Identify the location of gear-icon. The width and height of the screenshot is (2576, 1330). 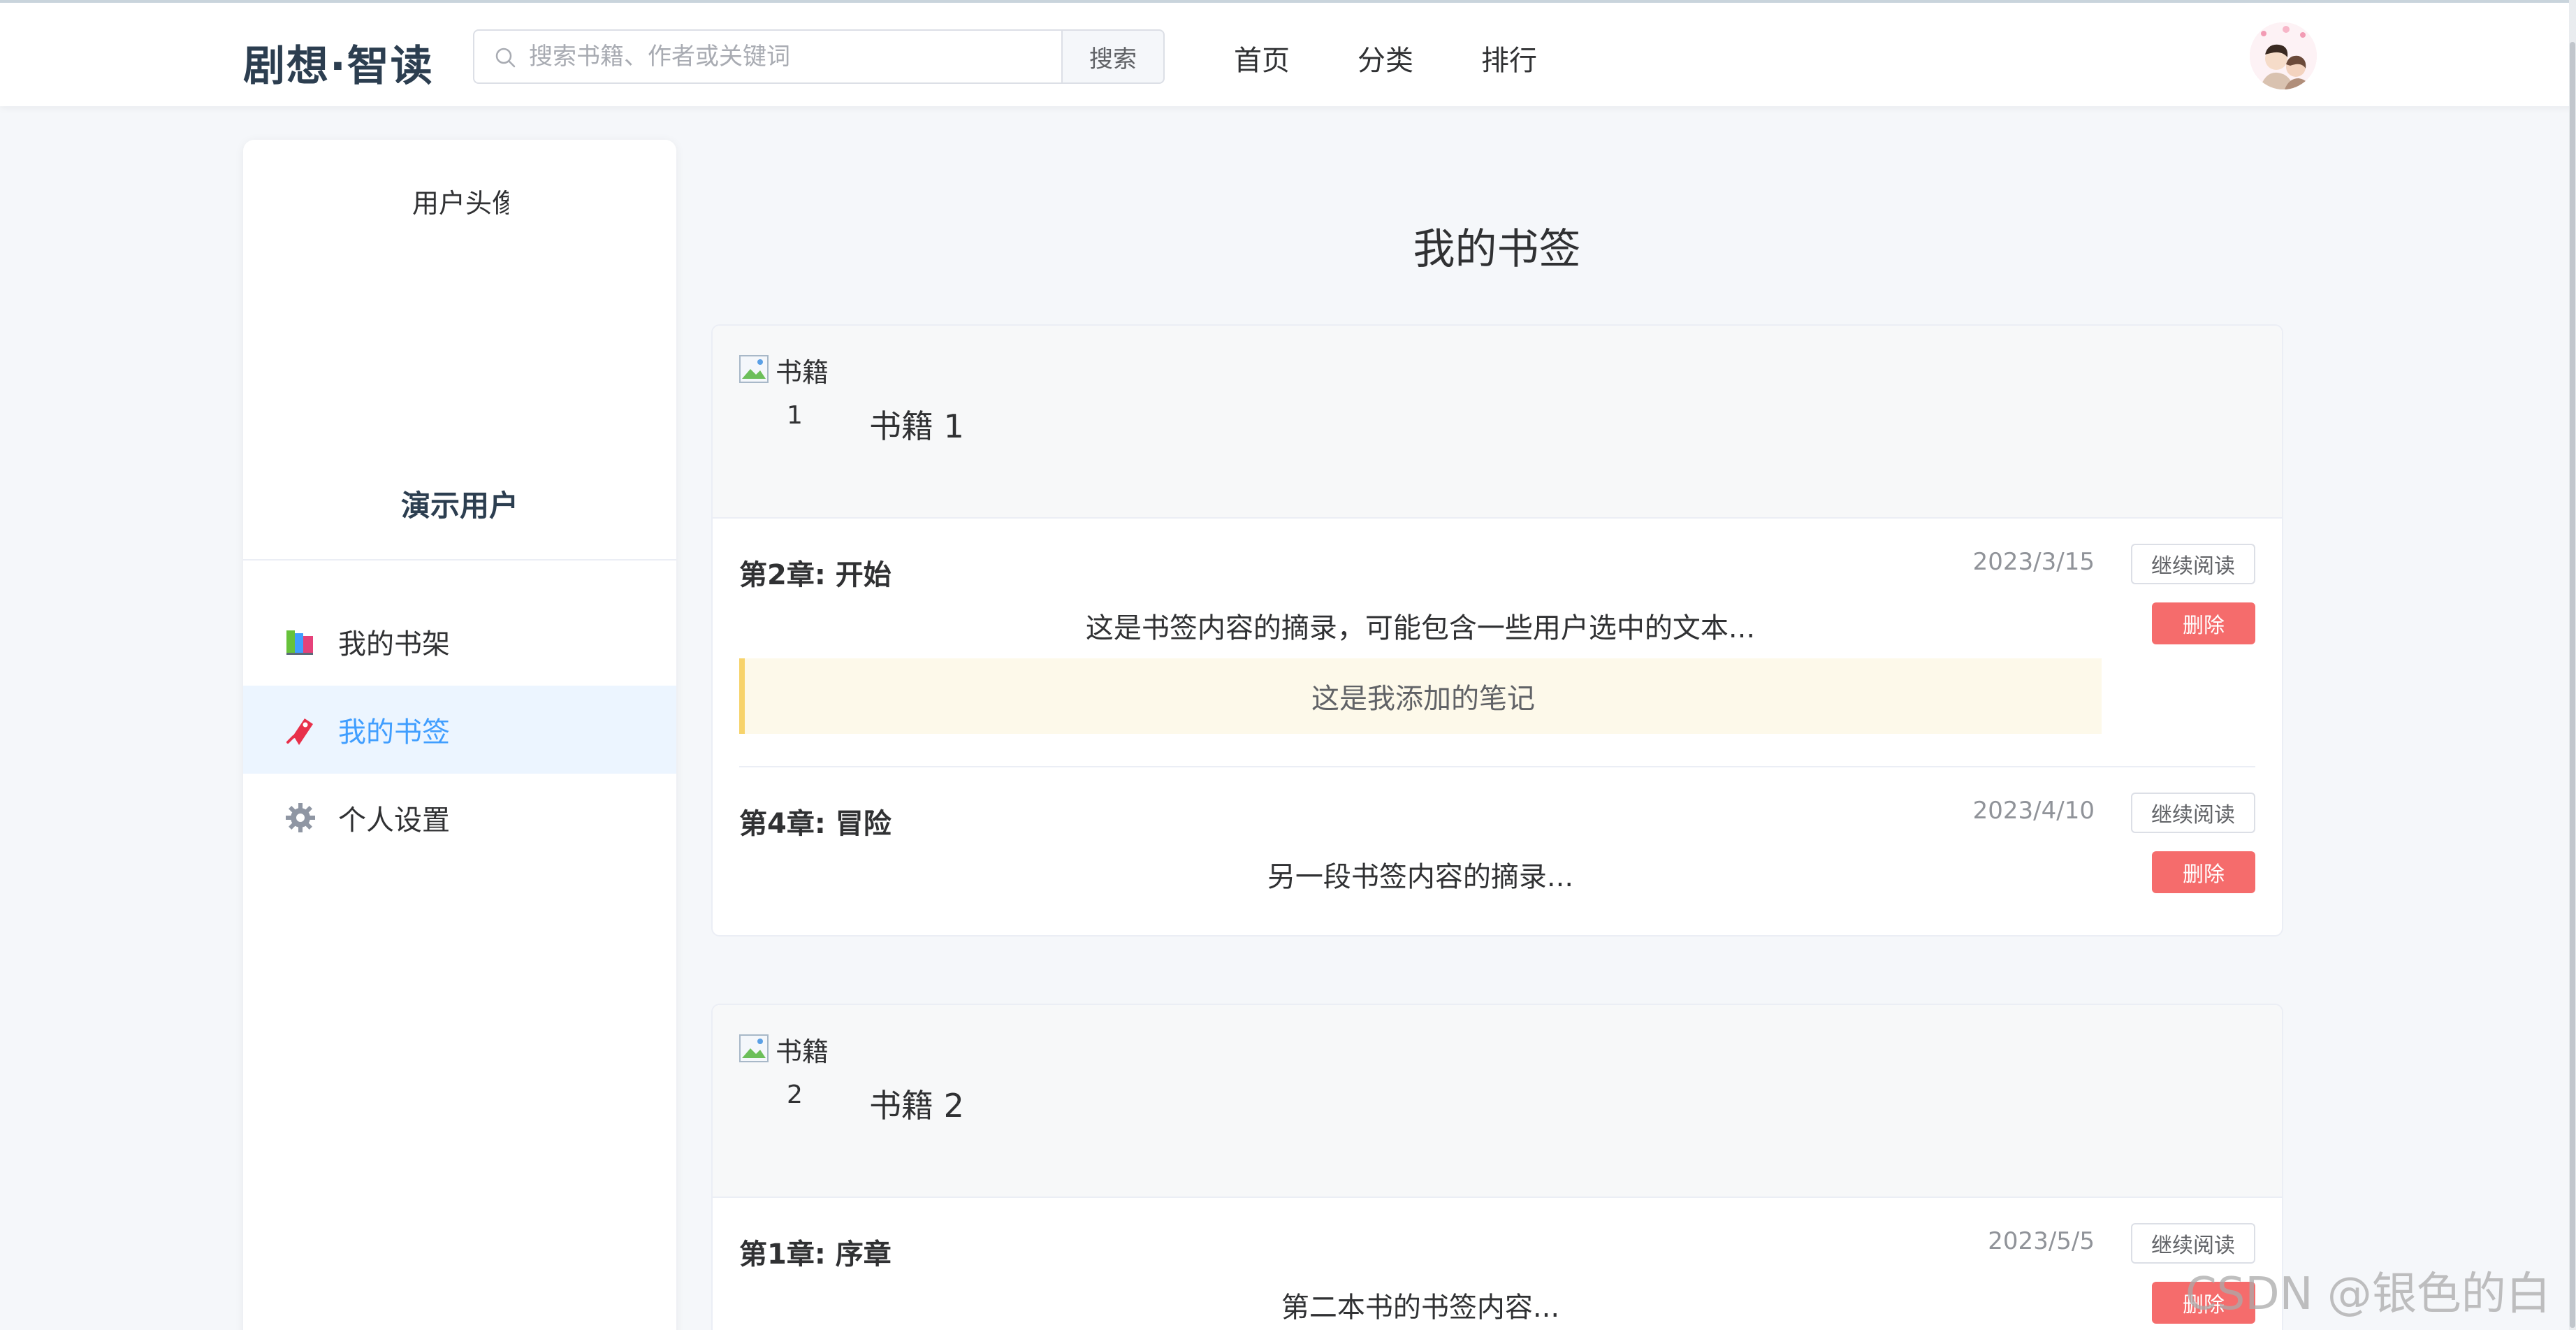
(300, 817).